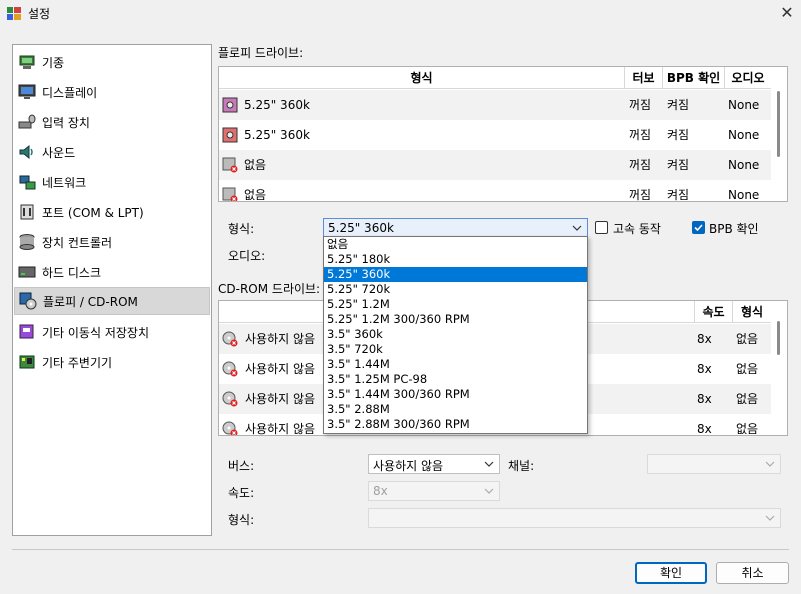  I want to click on turbo-checkbox, so click(601, 227).